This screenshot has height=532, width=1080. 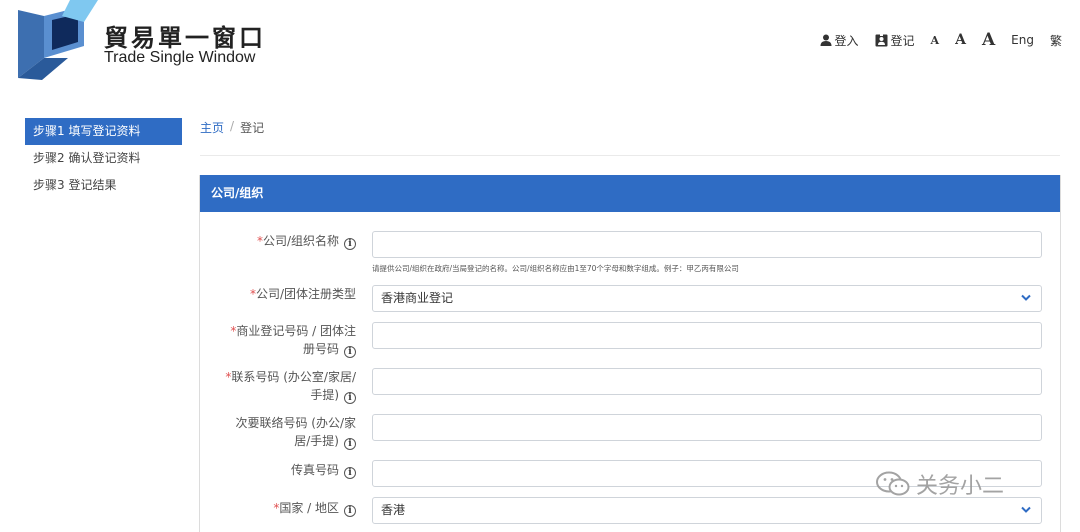 I want to click on country-label: *国家 / 地区 i, so click(x=314, y=508).